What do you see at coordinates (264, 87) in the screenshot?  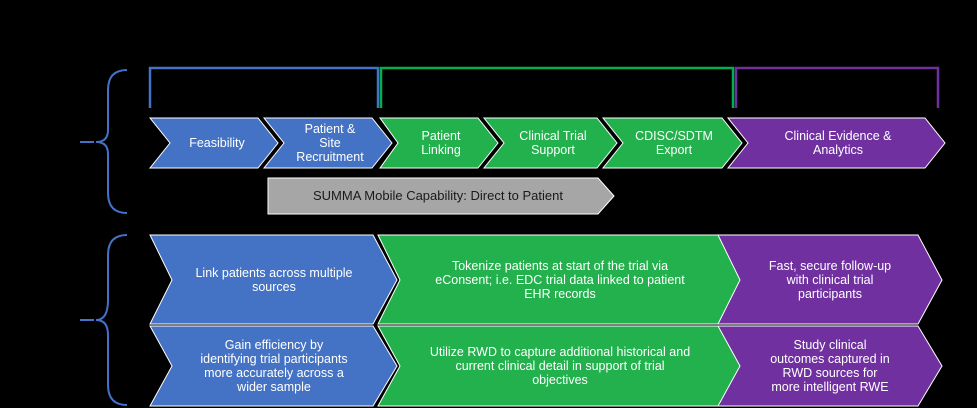 I see `phase-frame-blue` at bounding box center [264, 87].